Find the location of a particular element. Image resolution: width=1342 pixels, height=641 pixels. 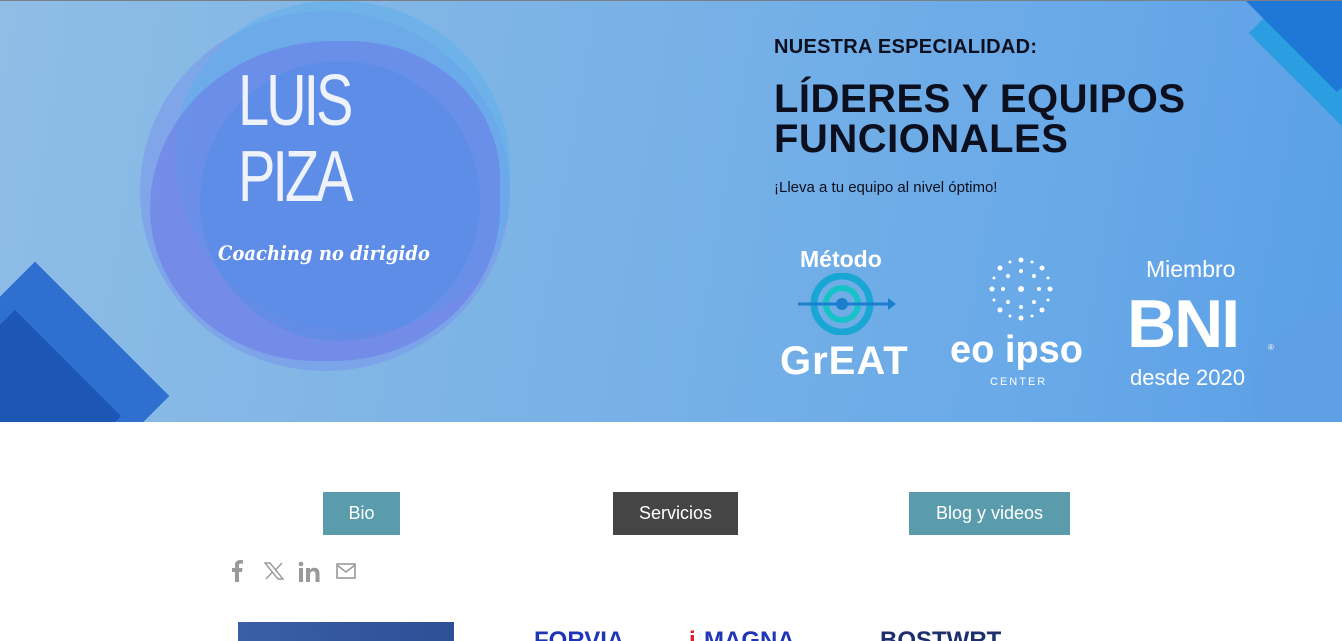

bni-wordmark: BNI is located at coordinates (1183, 324).